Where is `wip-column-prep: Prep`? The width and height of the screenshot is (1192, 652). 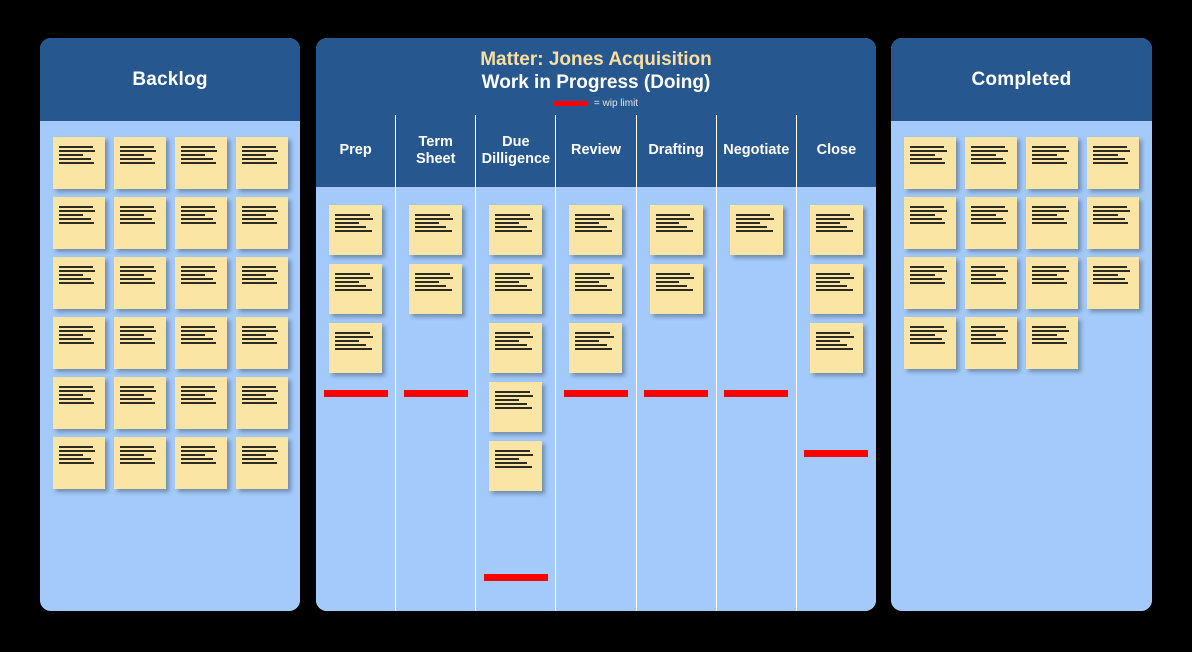 wip-column-prep: Prep is located at coordinates (356, 362).